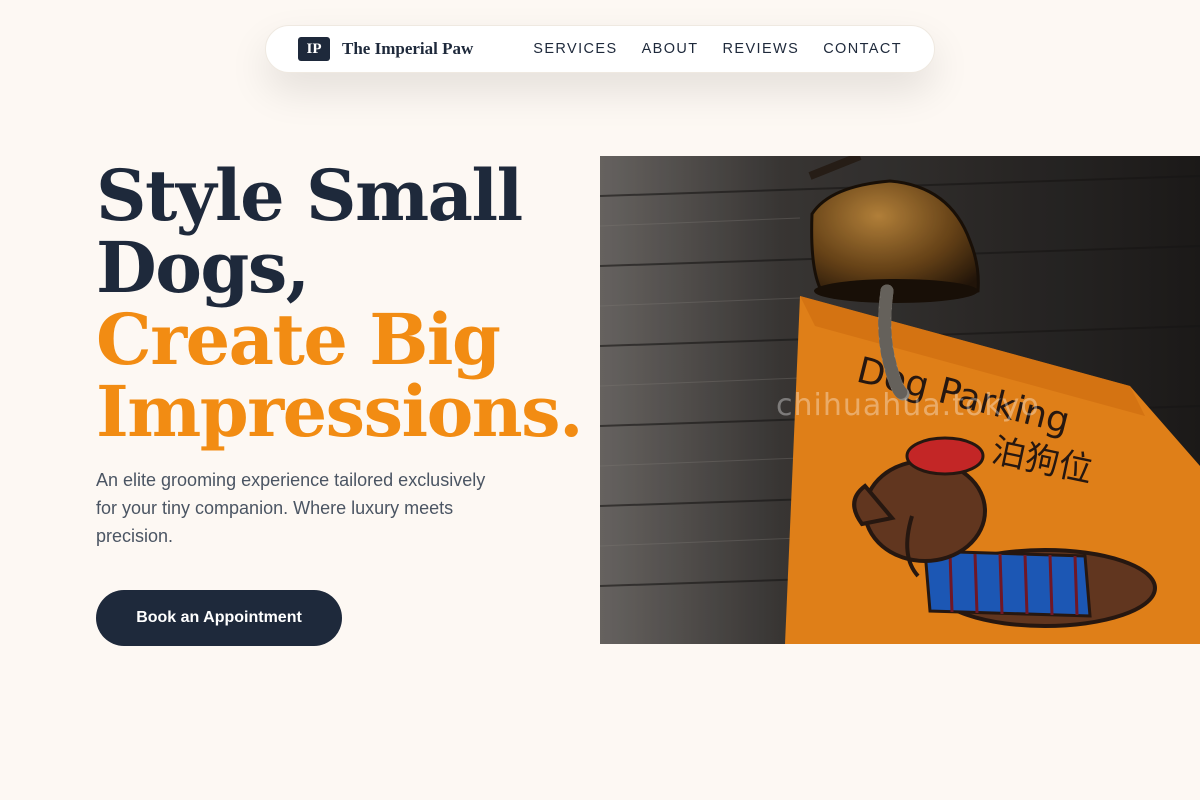  I want to click on nav-menu: SERVICES ABOUT REVIEWS CONTACT, so click(717, 49).